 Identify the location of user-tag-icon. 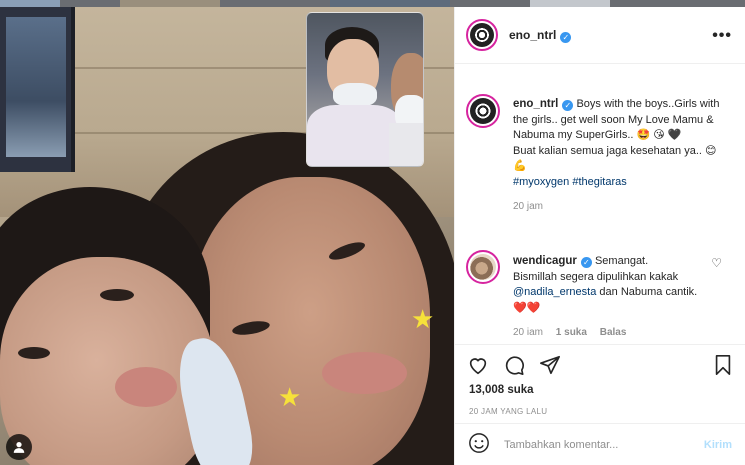
(19, 447).